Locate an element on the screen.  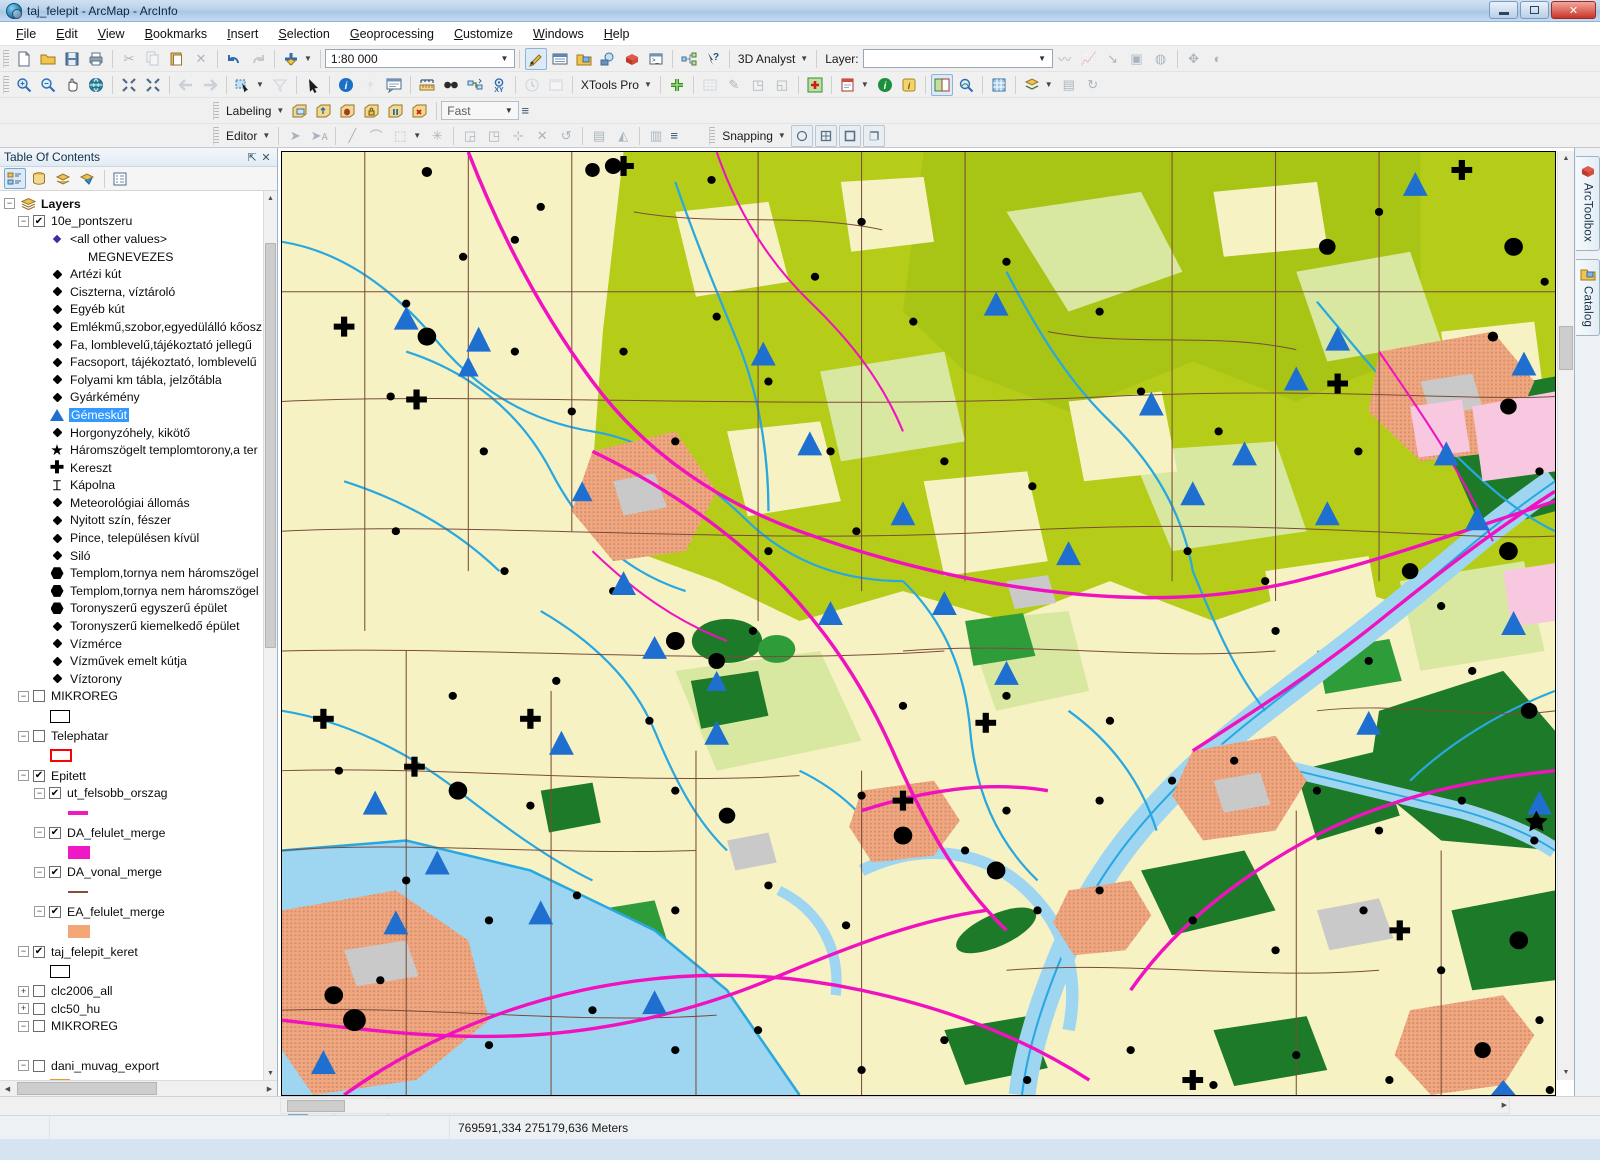
georeferencing-icon: ✥ is located at coordinates (1194, 59).